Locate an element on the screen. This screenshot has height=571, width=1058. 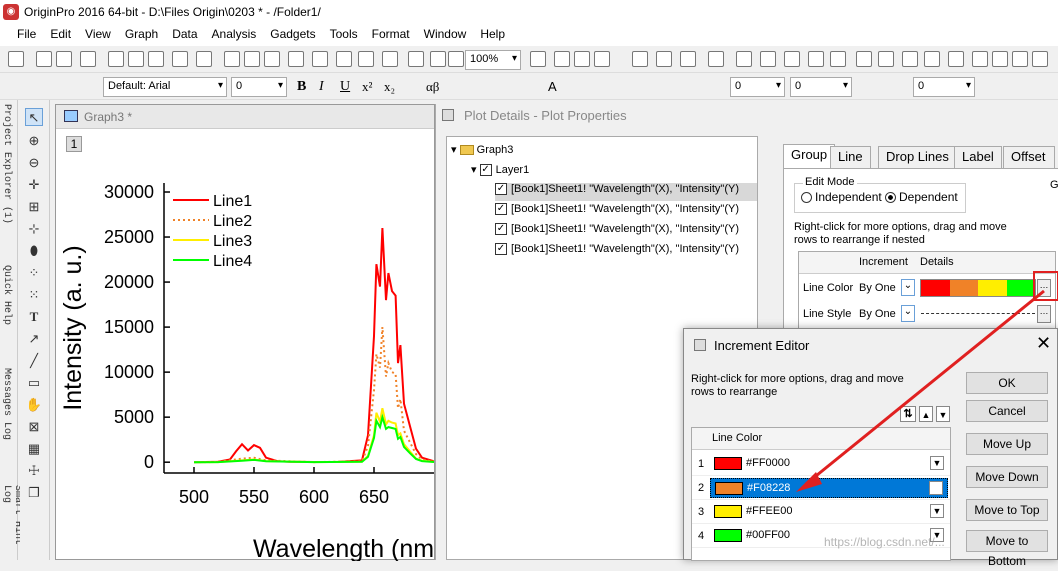
data-reader-tool-icon: ⊹ is located at coordinates (34, 229).